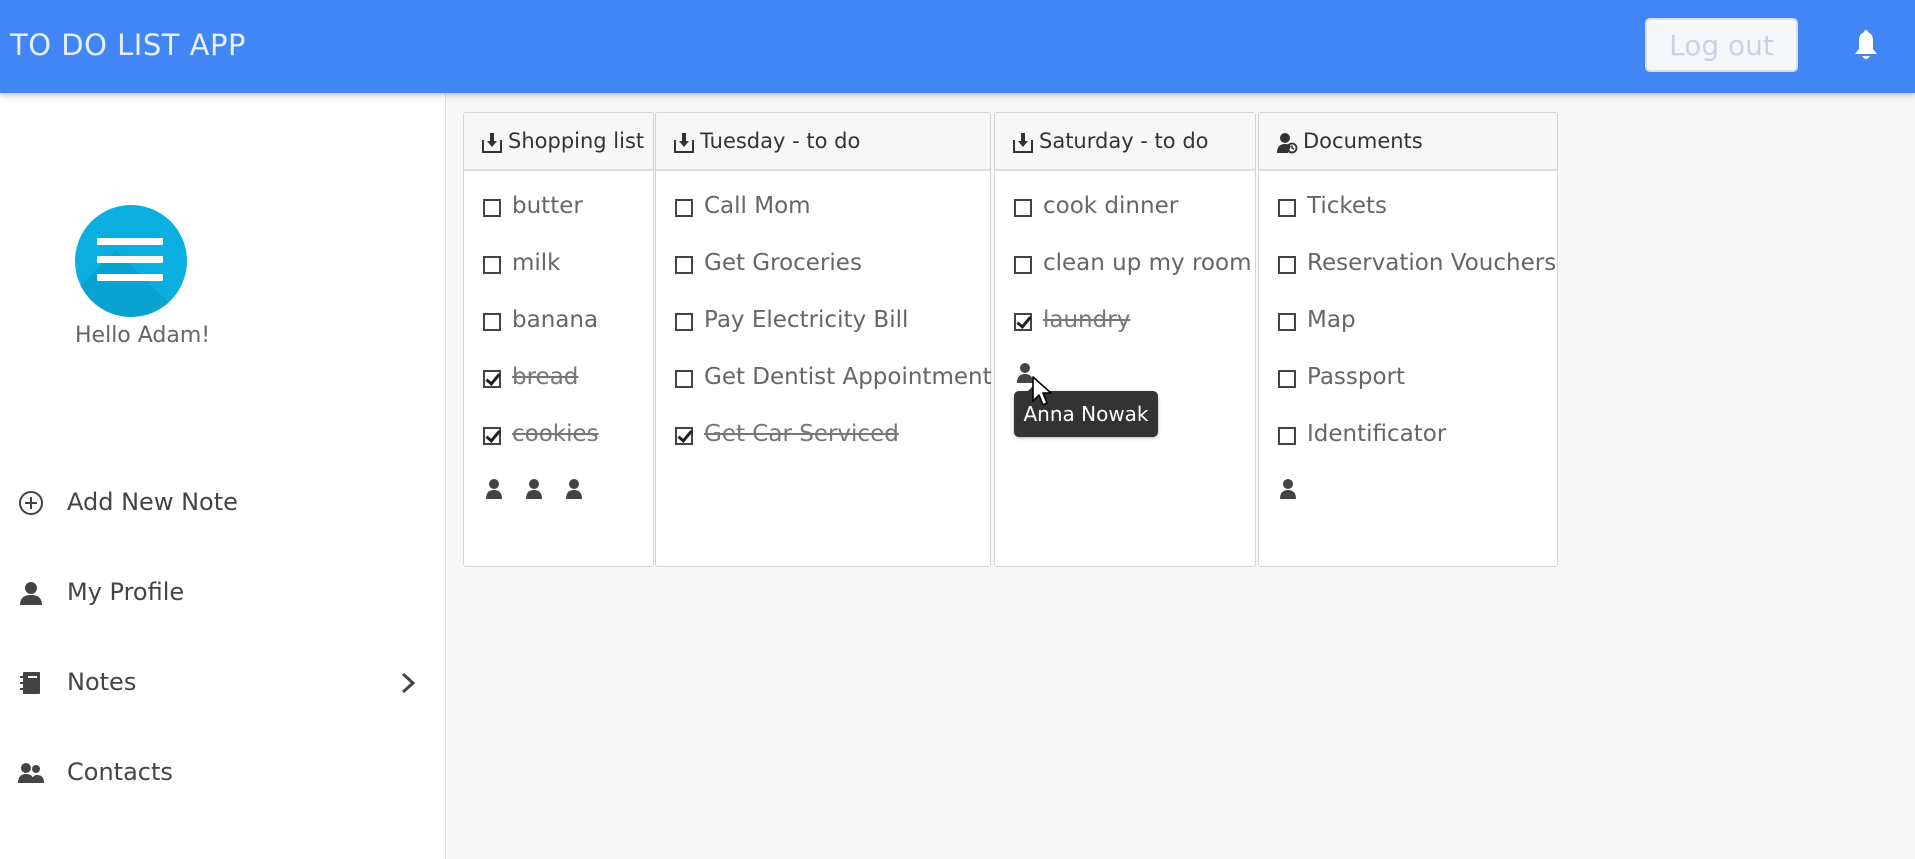 This screenshot has width=1915, height=859. Describe the element at coordinates (222, 774) in the screenshot. I see `nav-contacts: Contacts` at that location.